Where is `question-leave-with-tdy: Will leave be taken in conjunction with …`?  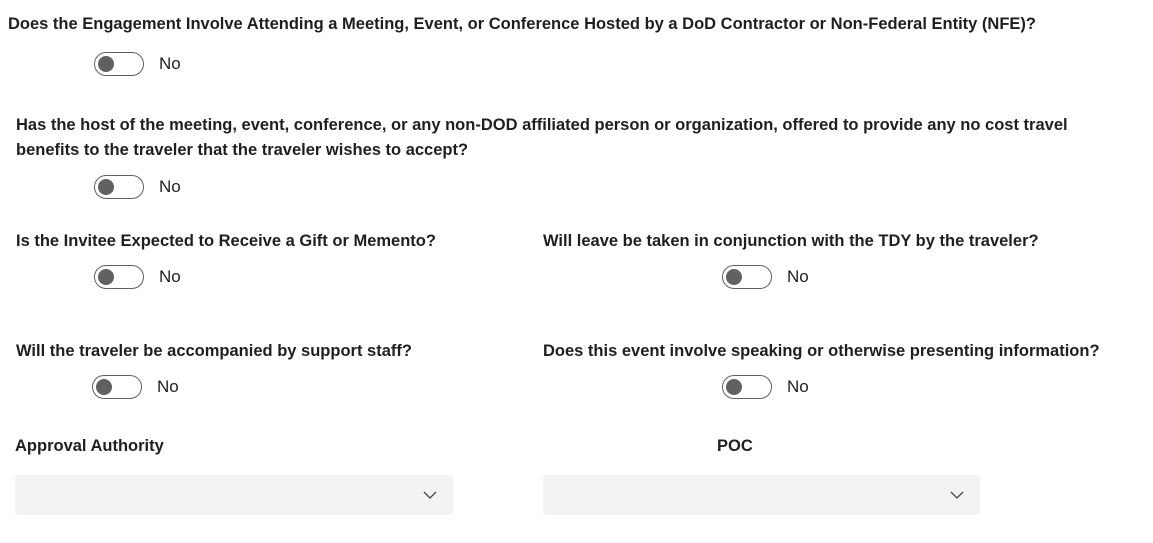
question-leave-with-tdy: Will leave be taken in conjunction with … is located at coordinates (791, 241).